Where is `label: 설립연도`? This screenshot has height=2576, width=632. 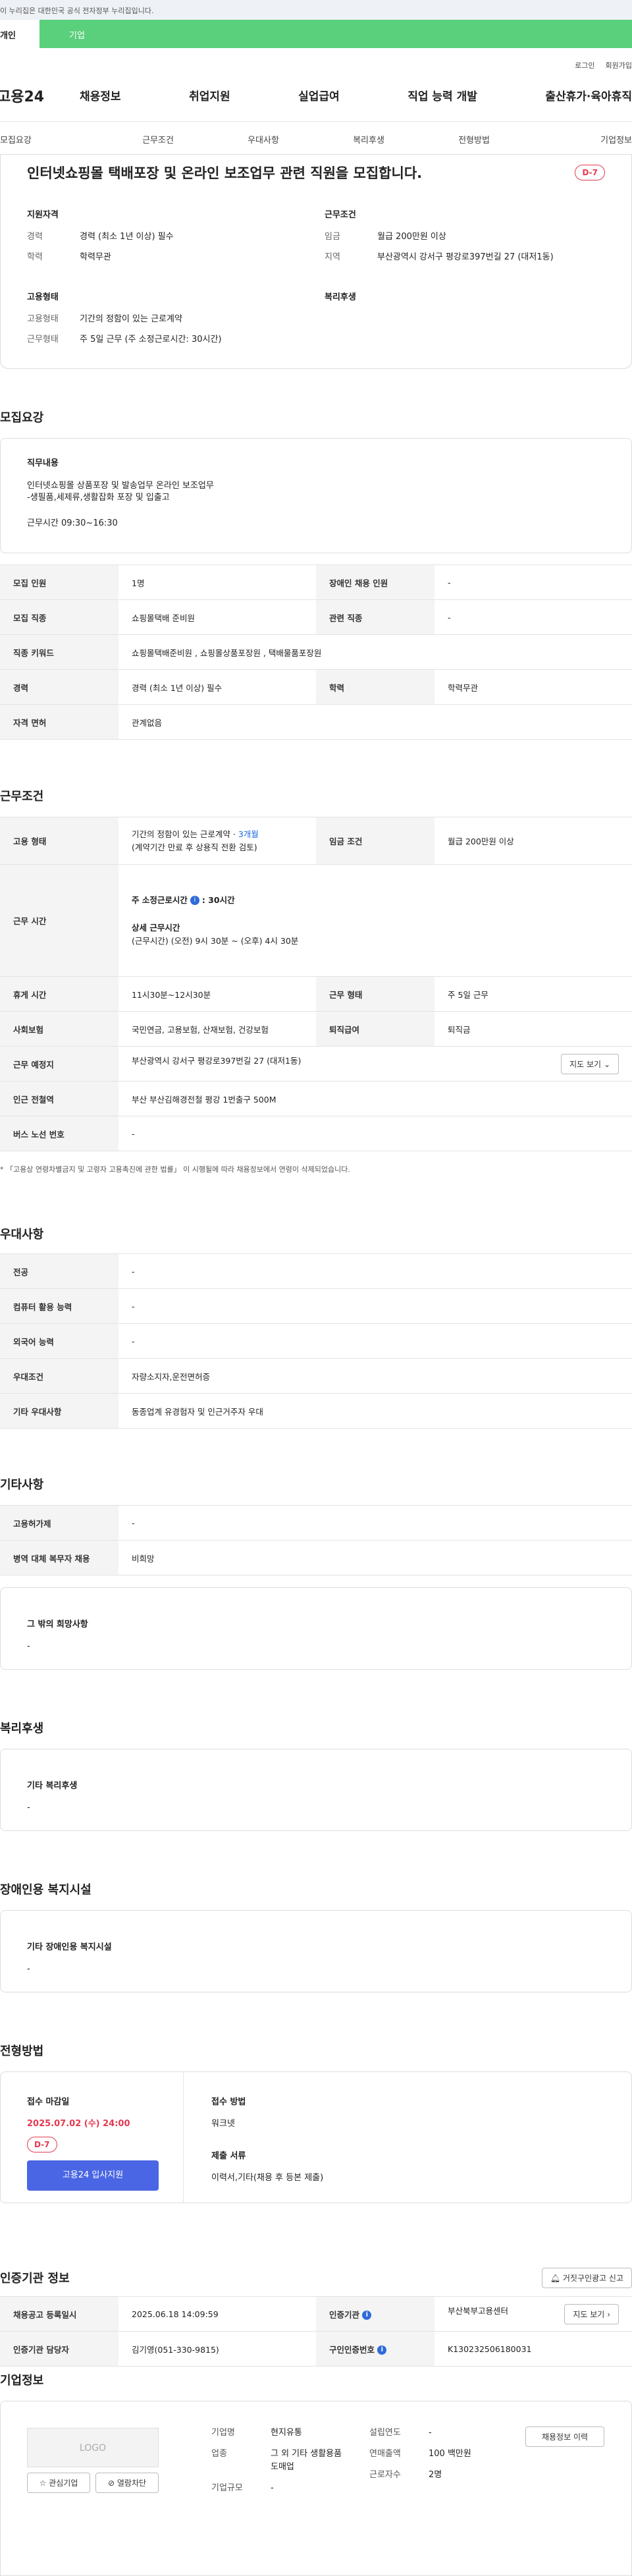 label: 설립연도 is located at coordinates (385, 2433).